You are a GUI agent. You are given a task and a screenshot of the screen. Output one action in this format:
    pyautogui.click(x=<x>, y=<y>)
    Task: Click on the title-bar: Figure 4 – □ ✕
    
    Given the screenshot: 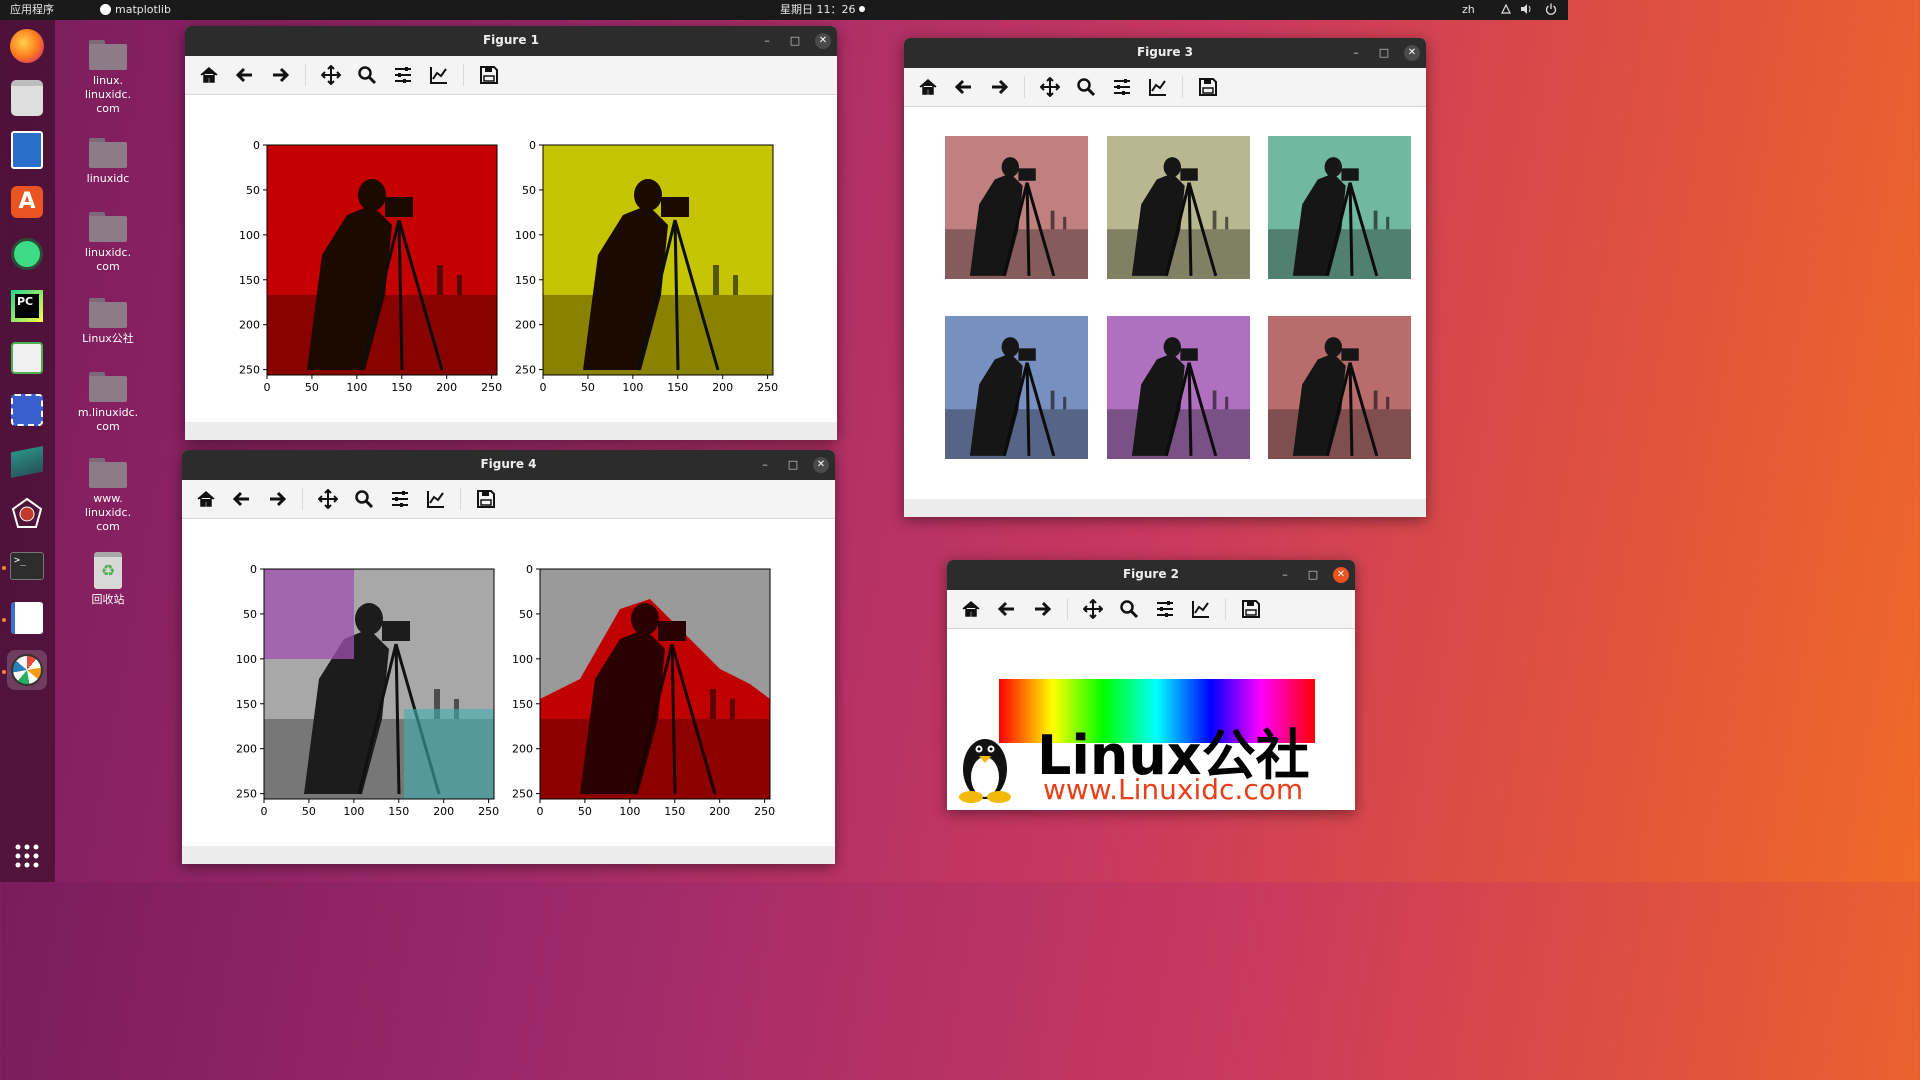 What is the action you would take?
    pyautogui.click(x=508, y=465)
    